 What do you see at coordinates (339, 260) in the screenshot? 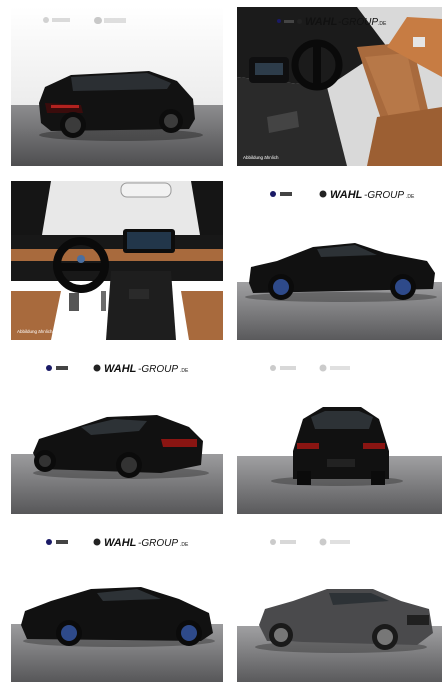
I see `gallery-tile-coupe-side: WAHL -GROUP .DE` at bounding box center [339, 260].